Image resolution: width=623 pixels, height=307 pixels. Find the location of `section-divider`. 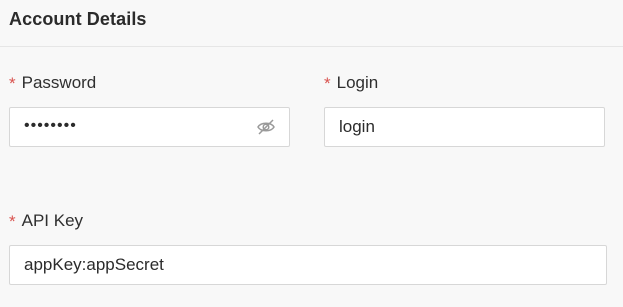

section-divider is located at coordinates (311, 46).